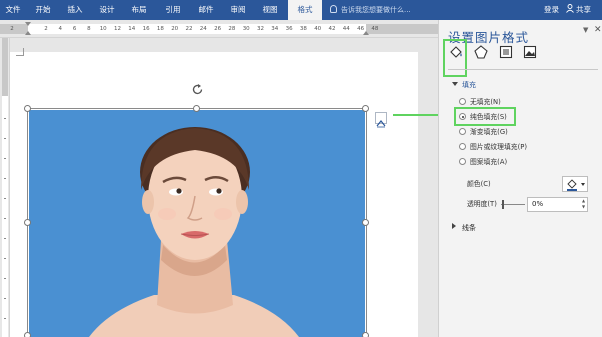 Image resolution: width=602 pixels, height=337 pixels. I want to click on transparency-input: 0%, so click(557, 204).